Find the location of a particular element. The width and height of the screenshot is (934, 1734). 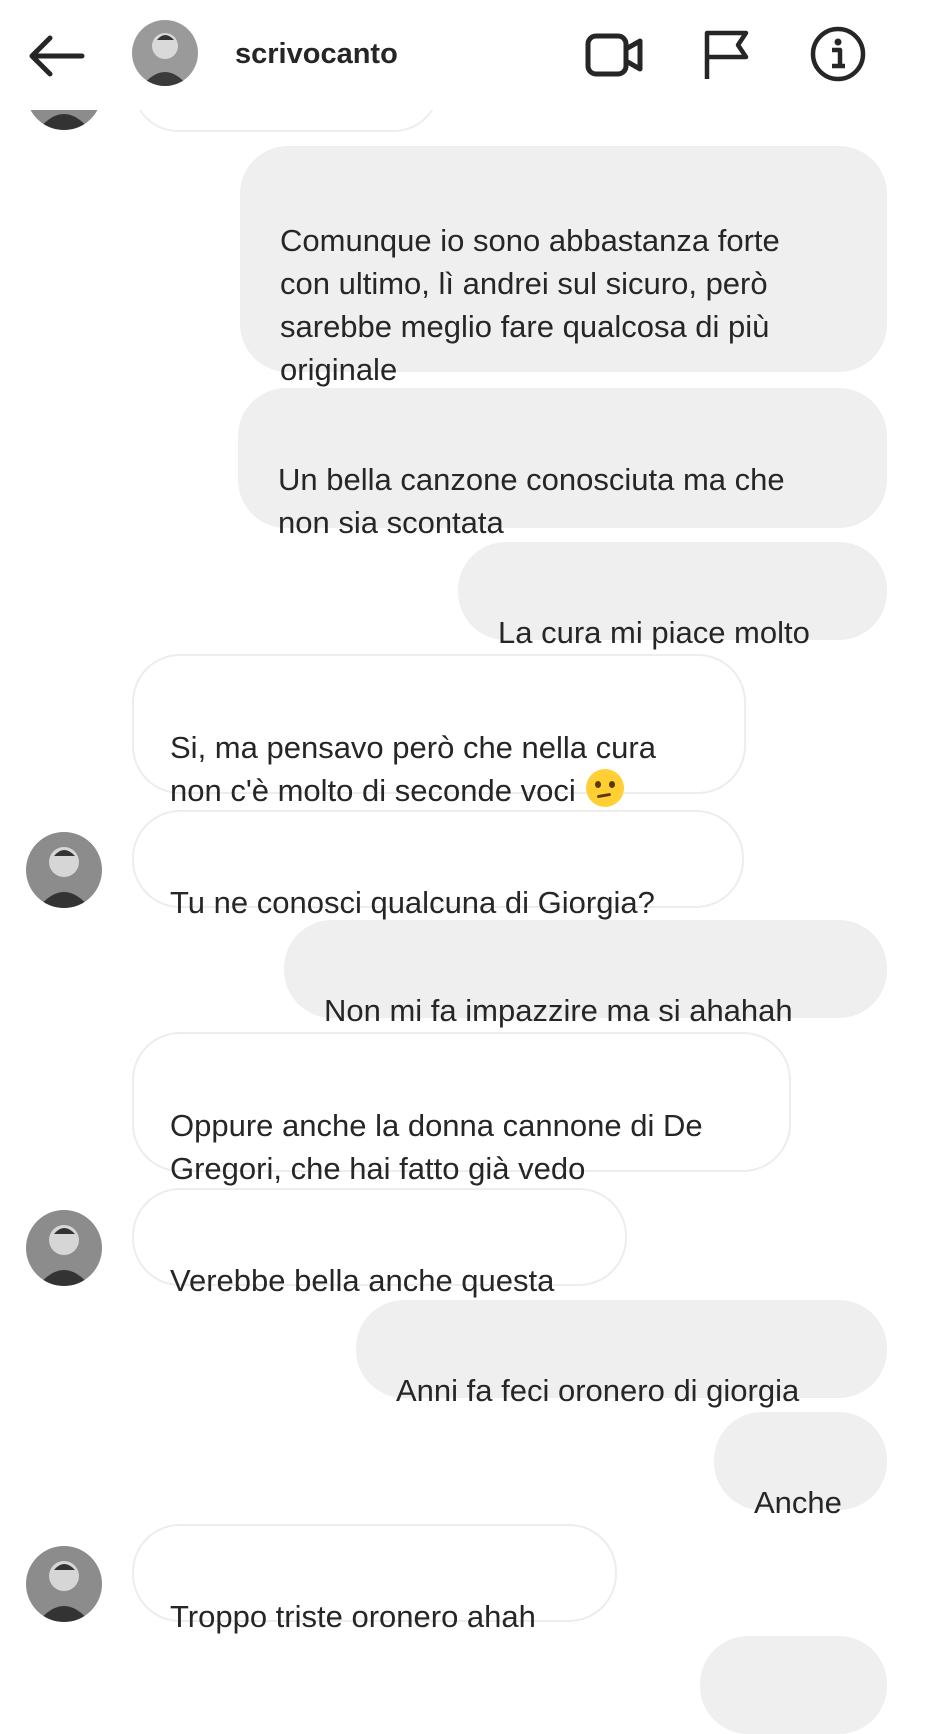

message-bubble-outgoing: Anni fa feci oronero di giorgia is located at coordinates (621, 1354).